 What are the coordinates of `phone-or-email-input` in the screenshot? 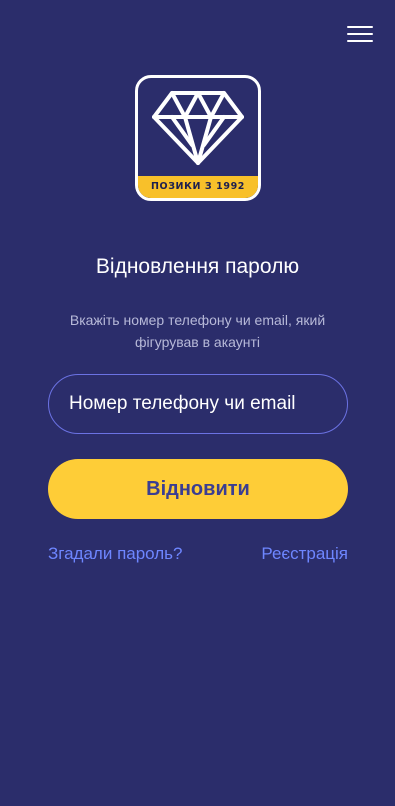 It's located at (198, 404).